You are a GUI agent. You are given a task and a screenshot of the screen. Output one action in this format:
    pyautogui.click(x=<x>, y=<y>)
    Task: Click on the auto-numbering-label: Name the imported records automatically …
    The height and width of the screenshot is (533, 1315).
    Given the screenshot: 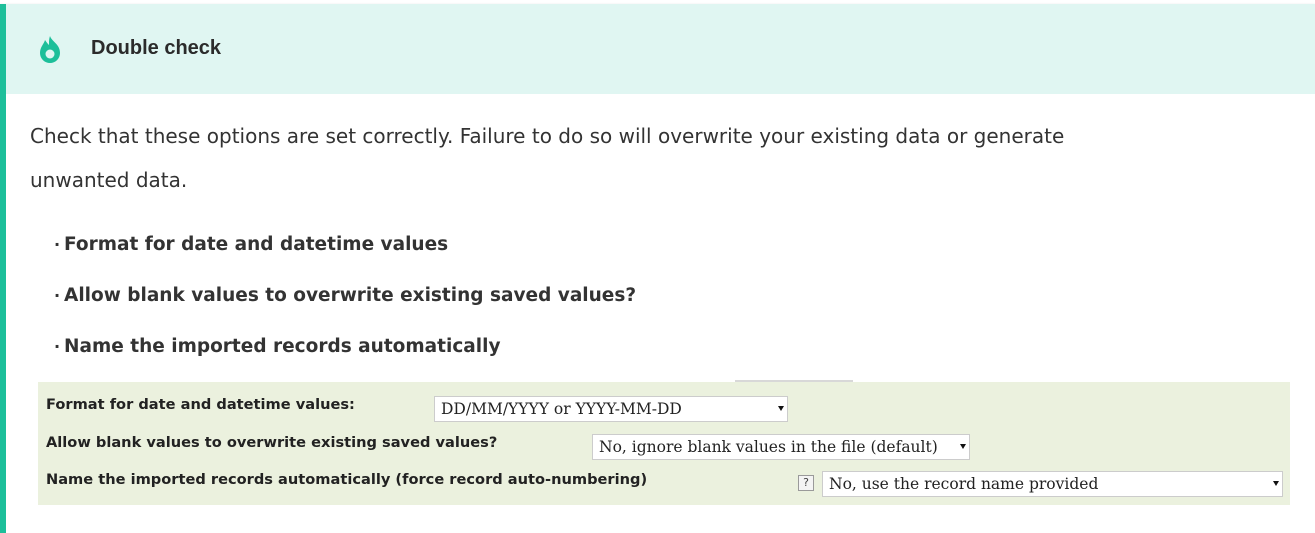 What is the action you would take?
    pyautogui.click(x=347, y=480)
    